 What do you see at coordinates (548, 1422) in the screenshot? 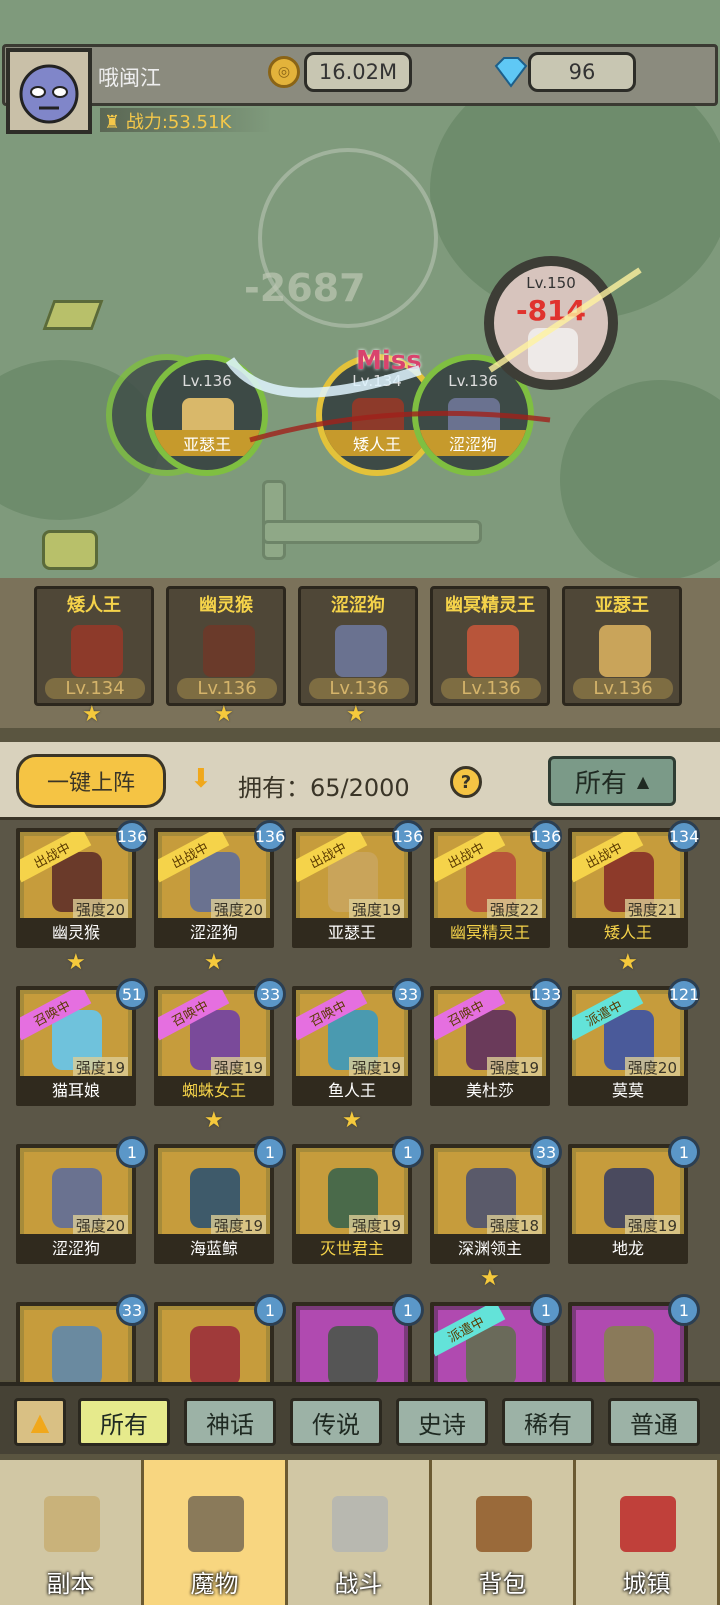
I see `rarity-rare: 稀有` at bounding box center [548, 1422].